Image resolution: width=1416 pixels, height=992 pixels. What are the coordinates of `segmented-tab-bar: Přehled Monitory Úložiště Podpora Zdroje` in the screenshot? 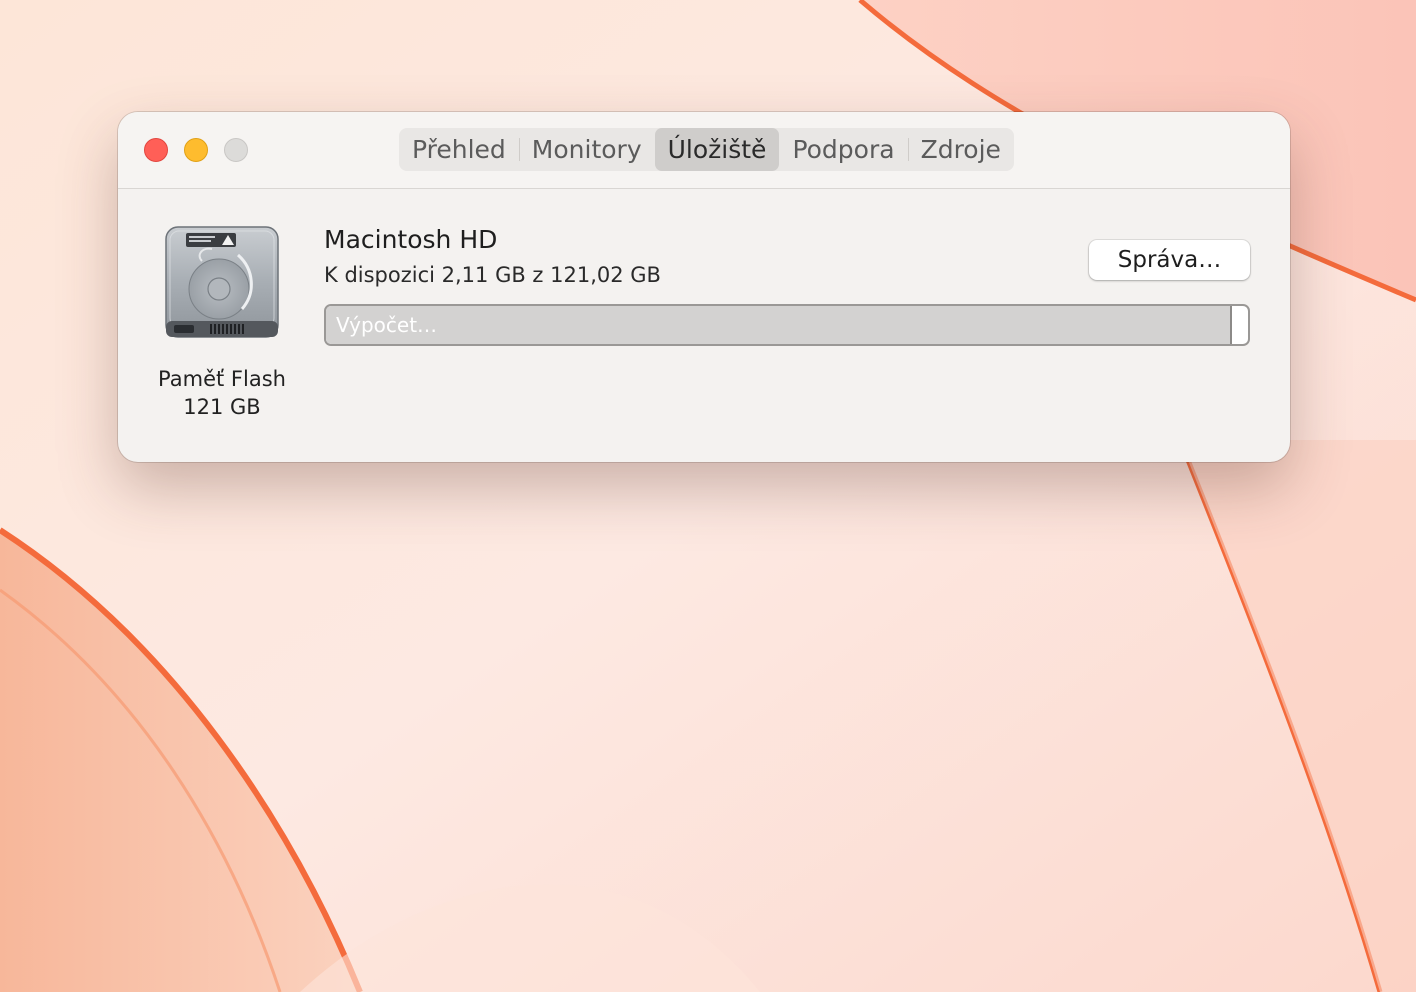 It's located at (706, 149).